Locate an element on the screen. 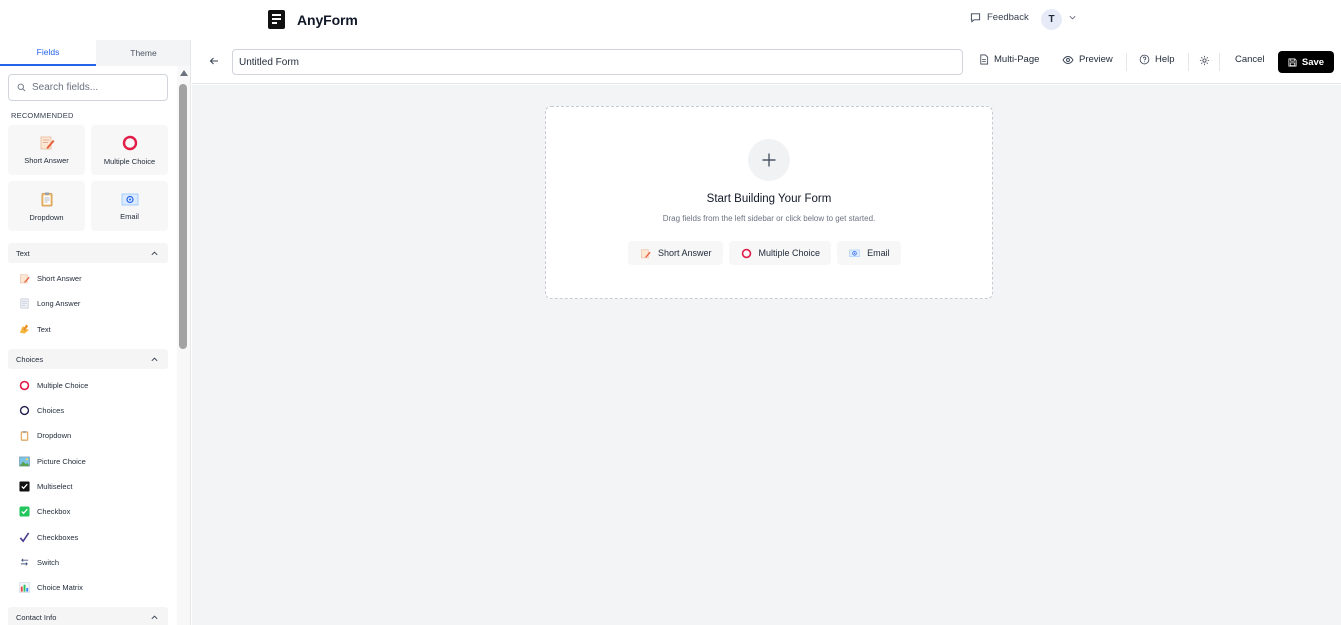 The height and width of the screenshot is (625, 1341). search-field is located at coordinates (88, 87).